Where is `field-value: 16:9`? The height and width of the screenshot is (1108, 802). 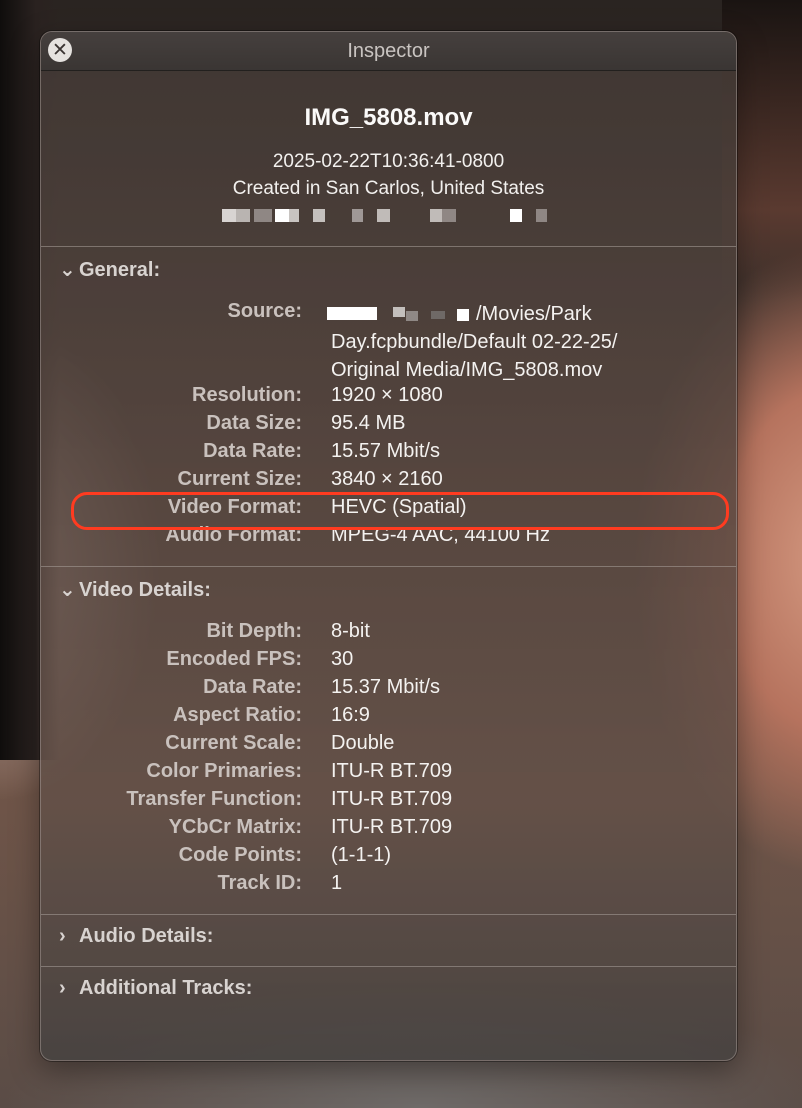
field-value: 16:9 is located at coordinates (350, 715).